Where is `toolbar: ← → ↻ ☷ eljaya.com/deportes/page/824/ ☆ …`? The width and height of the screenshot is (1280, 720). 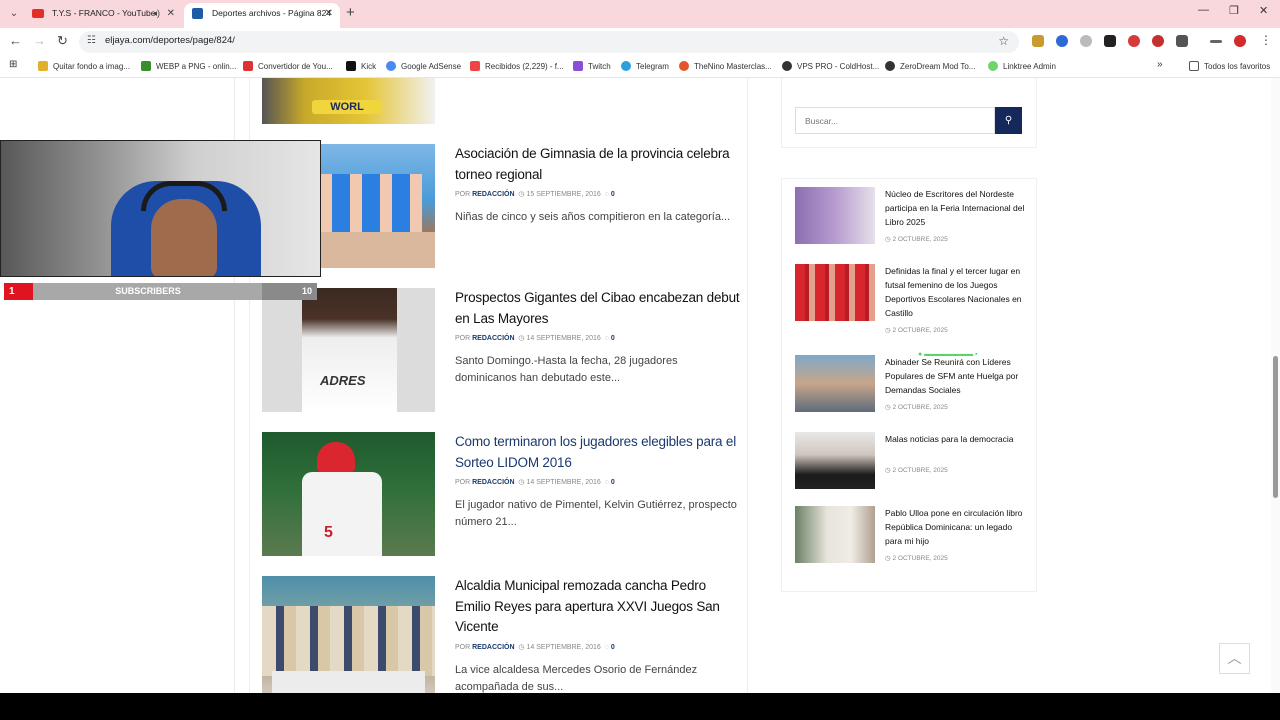
toolbar: ← → ↻ ☷ eljaya.com/deportes/page/824/ ☆ … is located at coordinates (640, 42).